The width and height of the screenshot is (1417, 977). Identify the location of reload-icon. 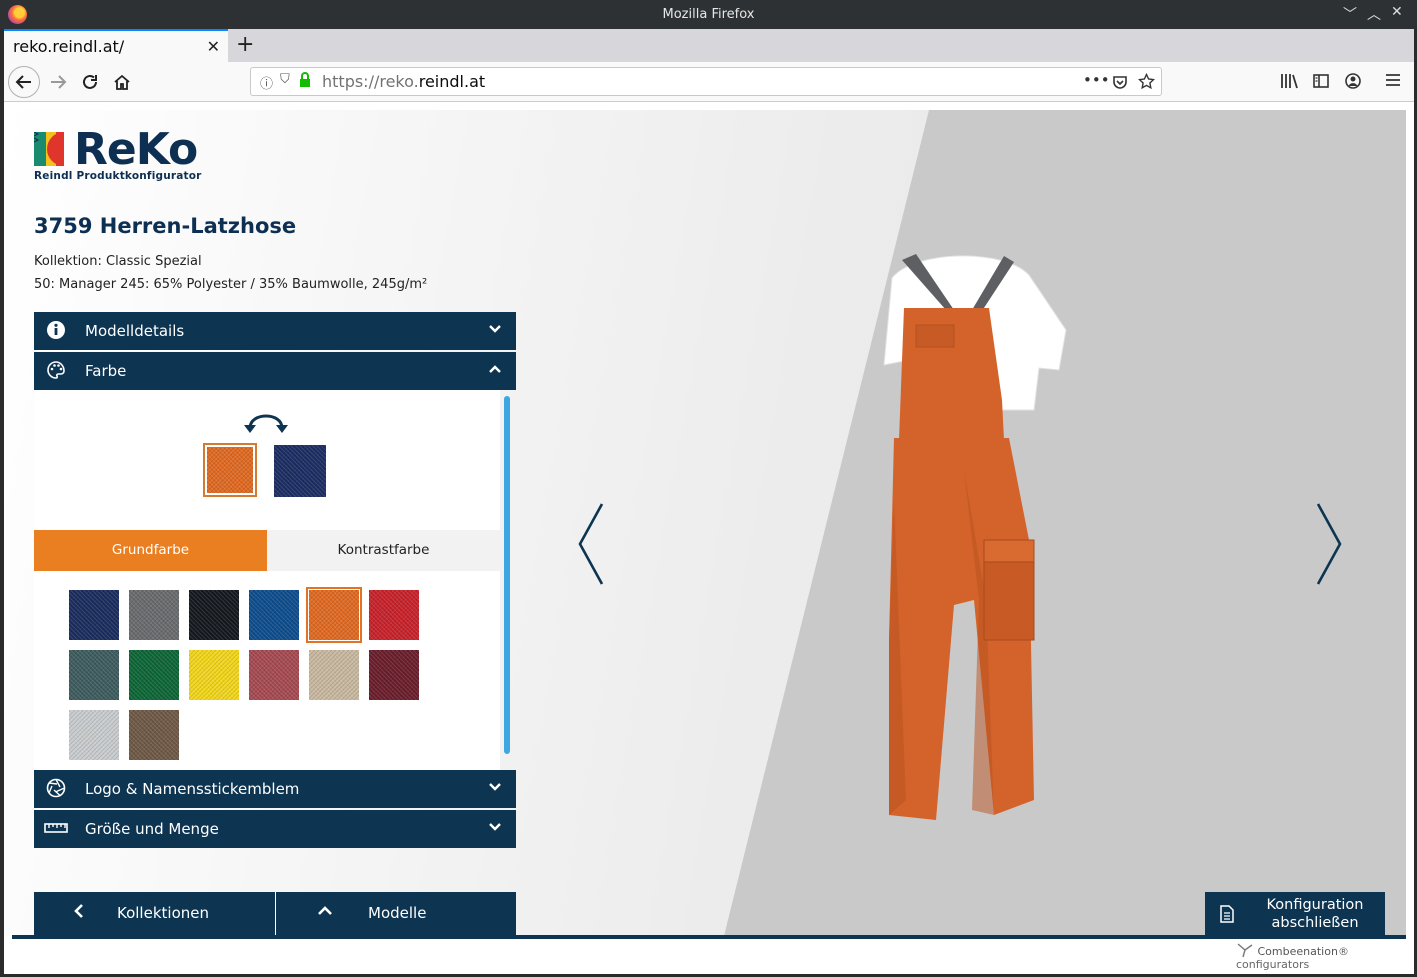
(90, 81).